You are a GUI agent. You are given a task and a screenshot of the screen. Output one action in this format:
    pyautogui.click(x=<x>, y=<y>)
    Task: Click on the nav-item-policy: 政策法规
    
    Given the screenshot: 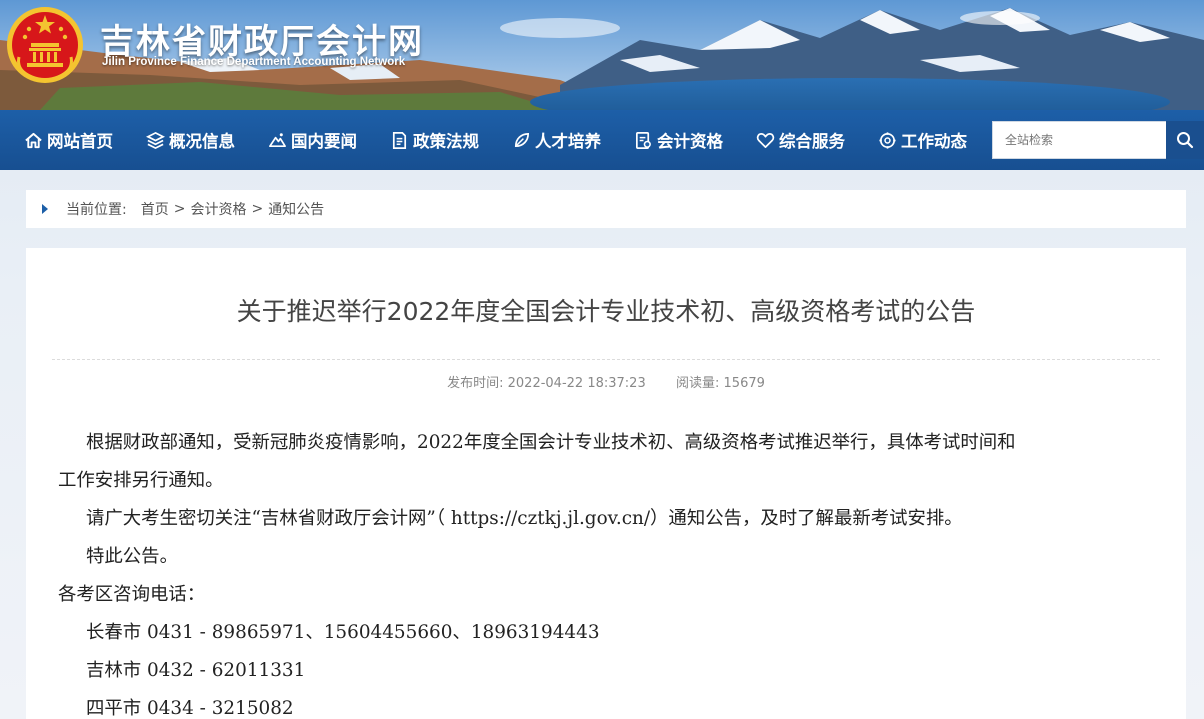 What is the action you would take?
    pyautogui.click(x=434, y=140)
    